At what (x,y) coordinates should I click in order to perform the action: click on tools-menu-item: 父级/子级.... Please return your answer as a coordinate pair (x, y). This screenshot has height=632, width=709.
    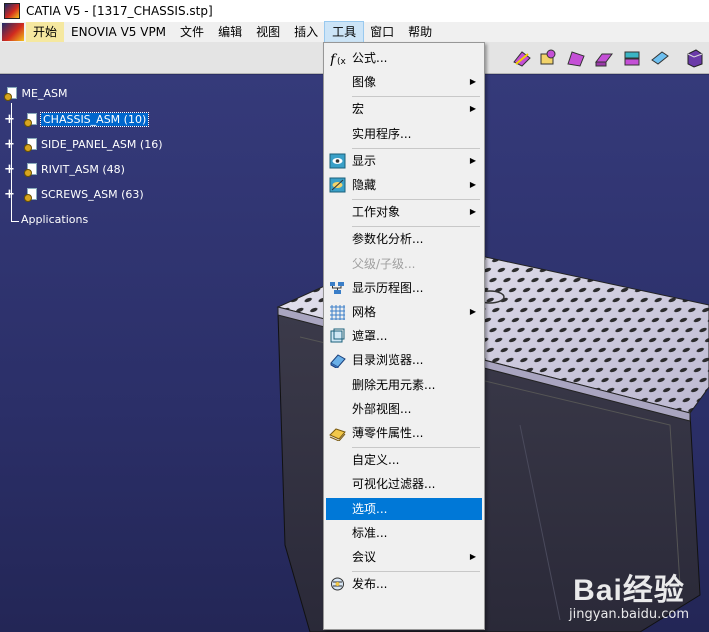
    Looking at the image, I should click on (404, 264).